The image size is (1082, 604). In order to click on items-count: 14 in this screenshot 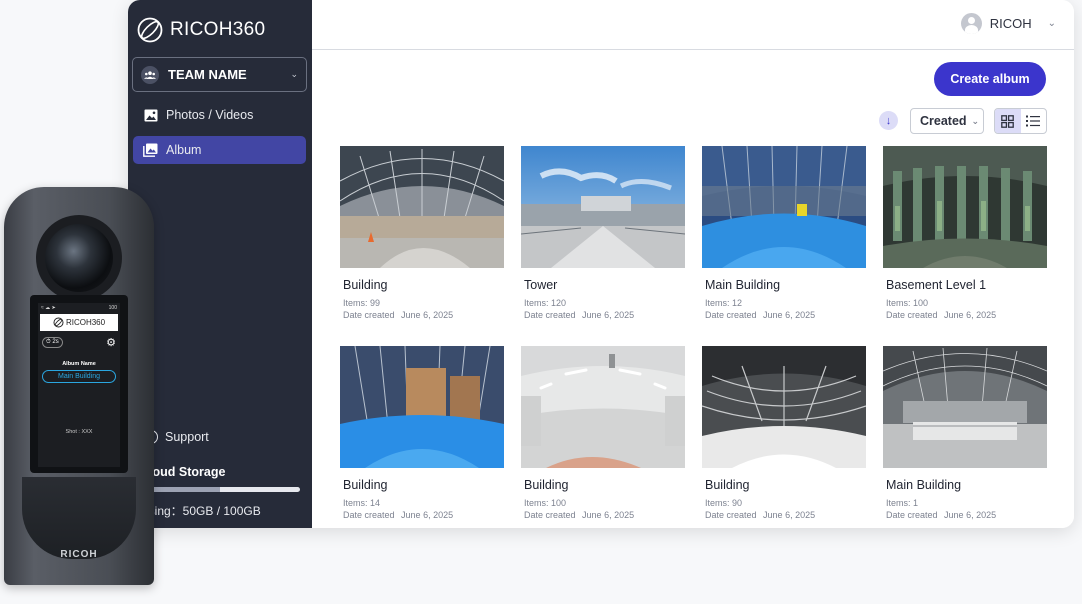, I will do `click(375, 503)`.